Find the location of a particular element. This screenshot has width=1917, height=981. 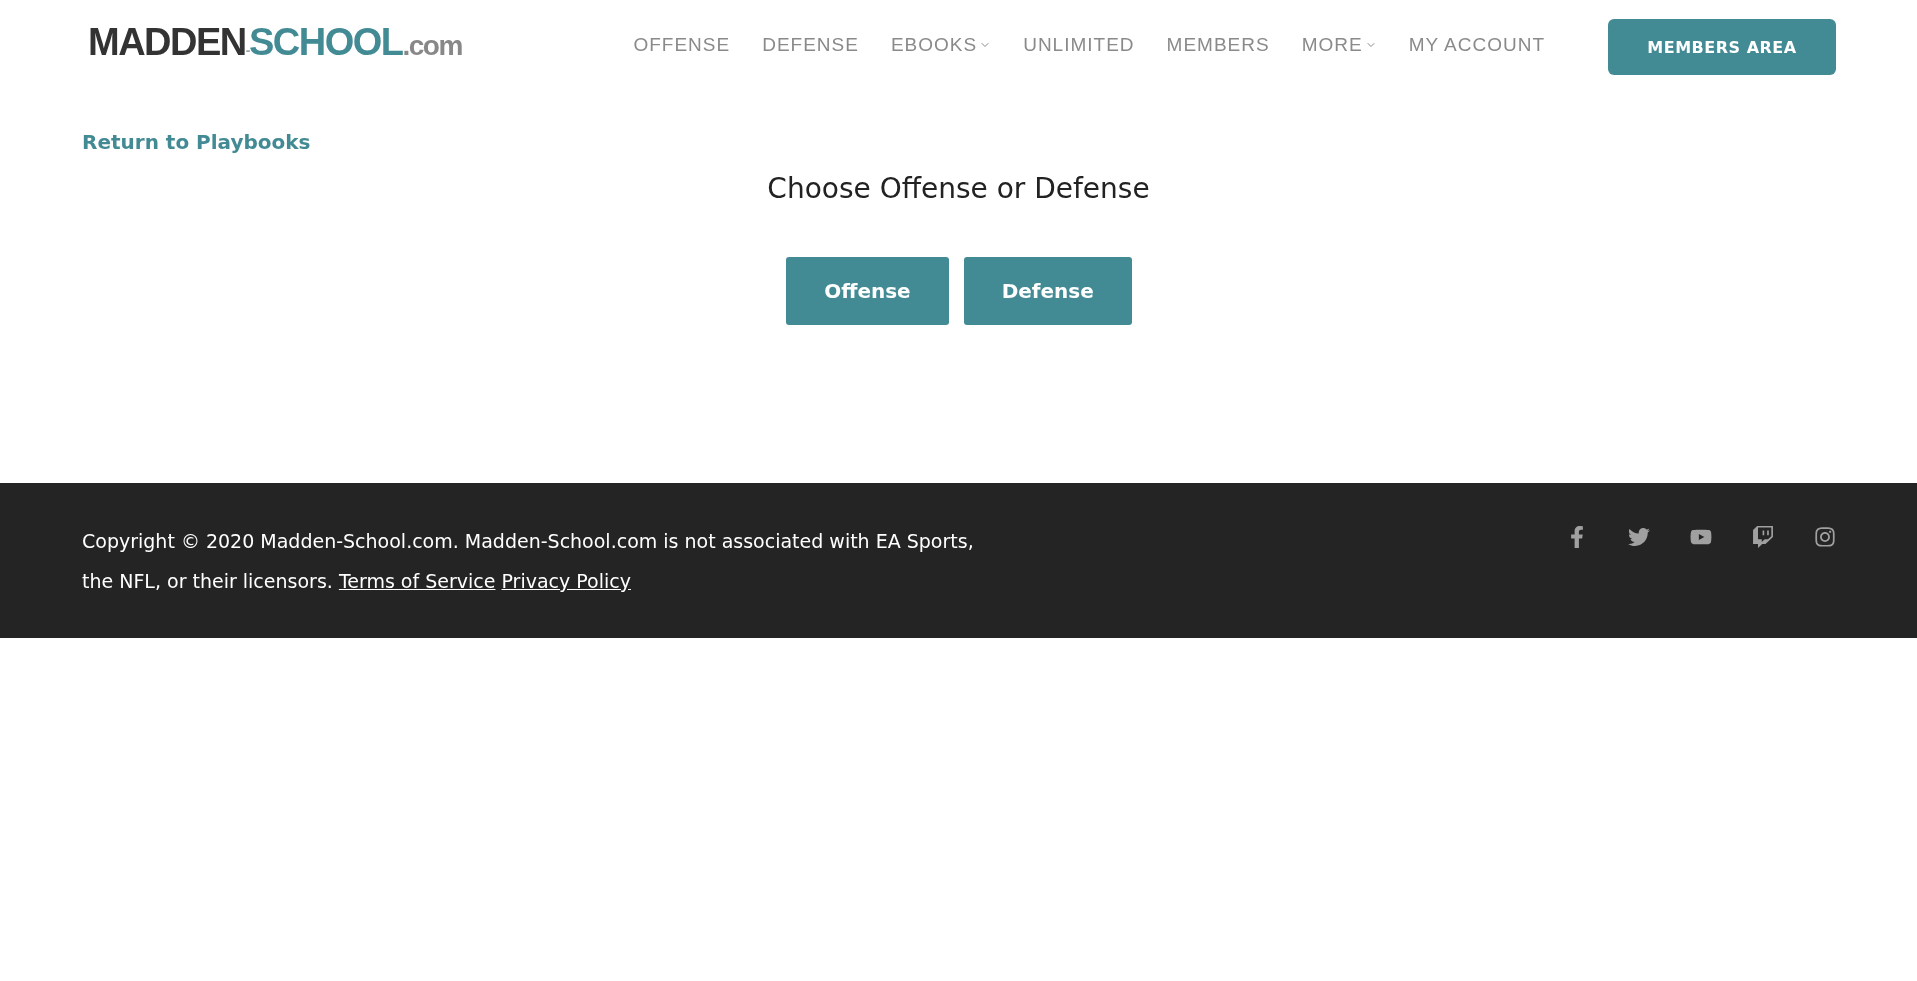

instagram-icon is located at coordinates (1825, 537).